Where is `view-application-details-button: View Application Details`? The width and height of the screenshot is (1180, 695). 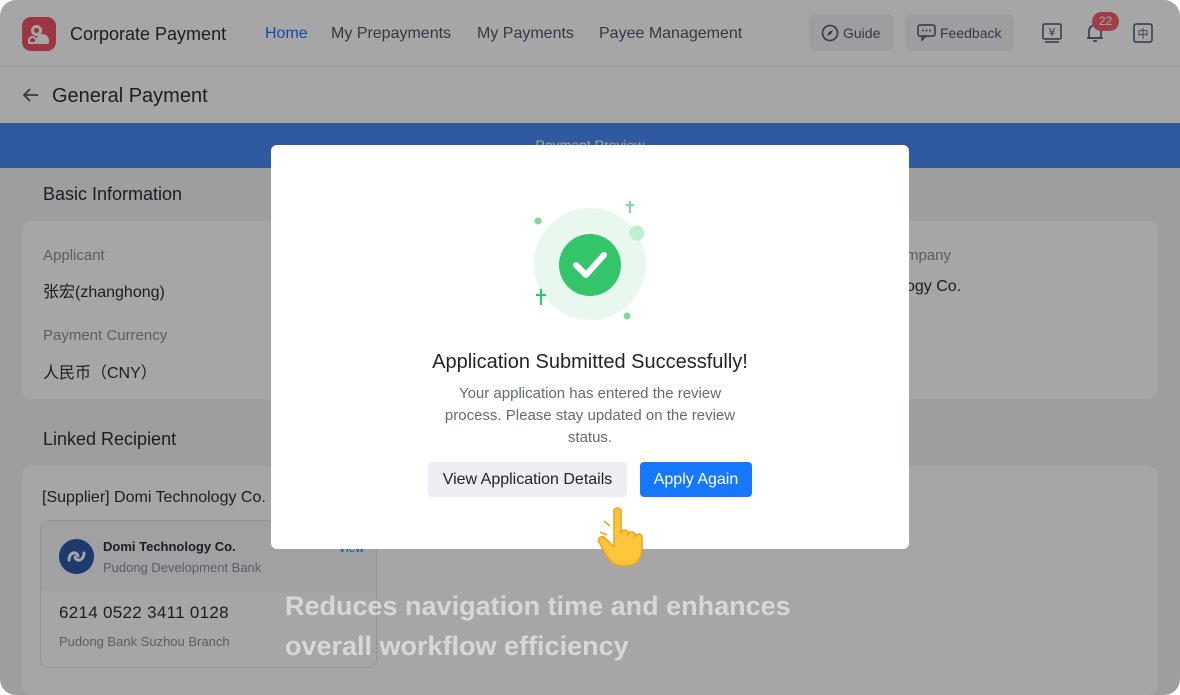 view-application-details-button: View Application Details is located at coordinates (527, 479).